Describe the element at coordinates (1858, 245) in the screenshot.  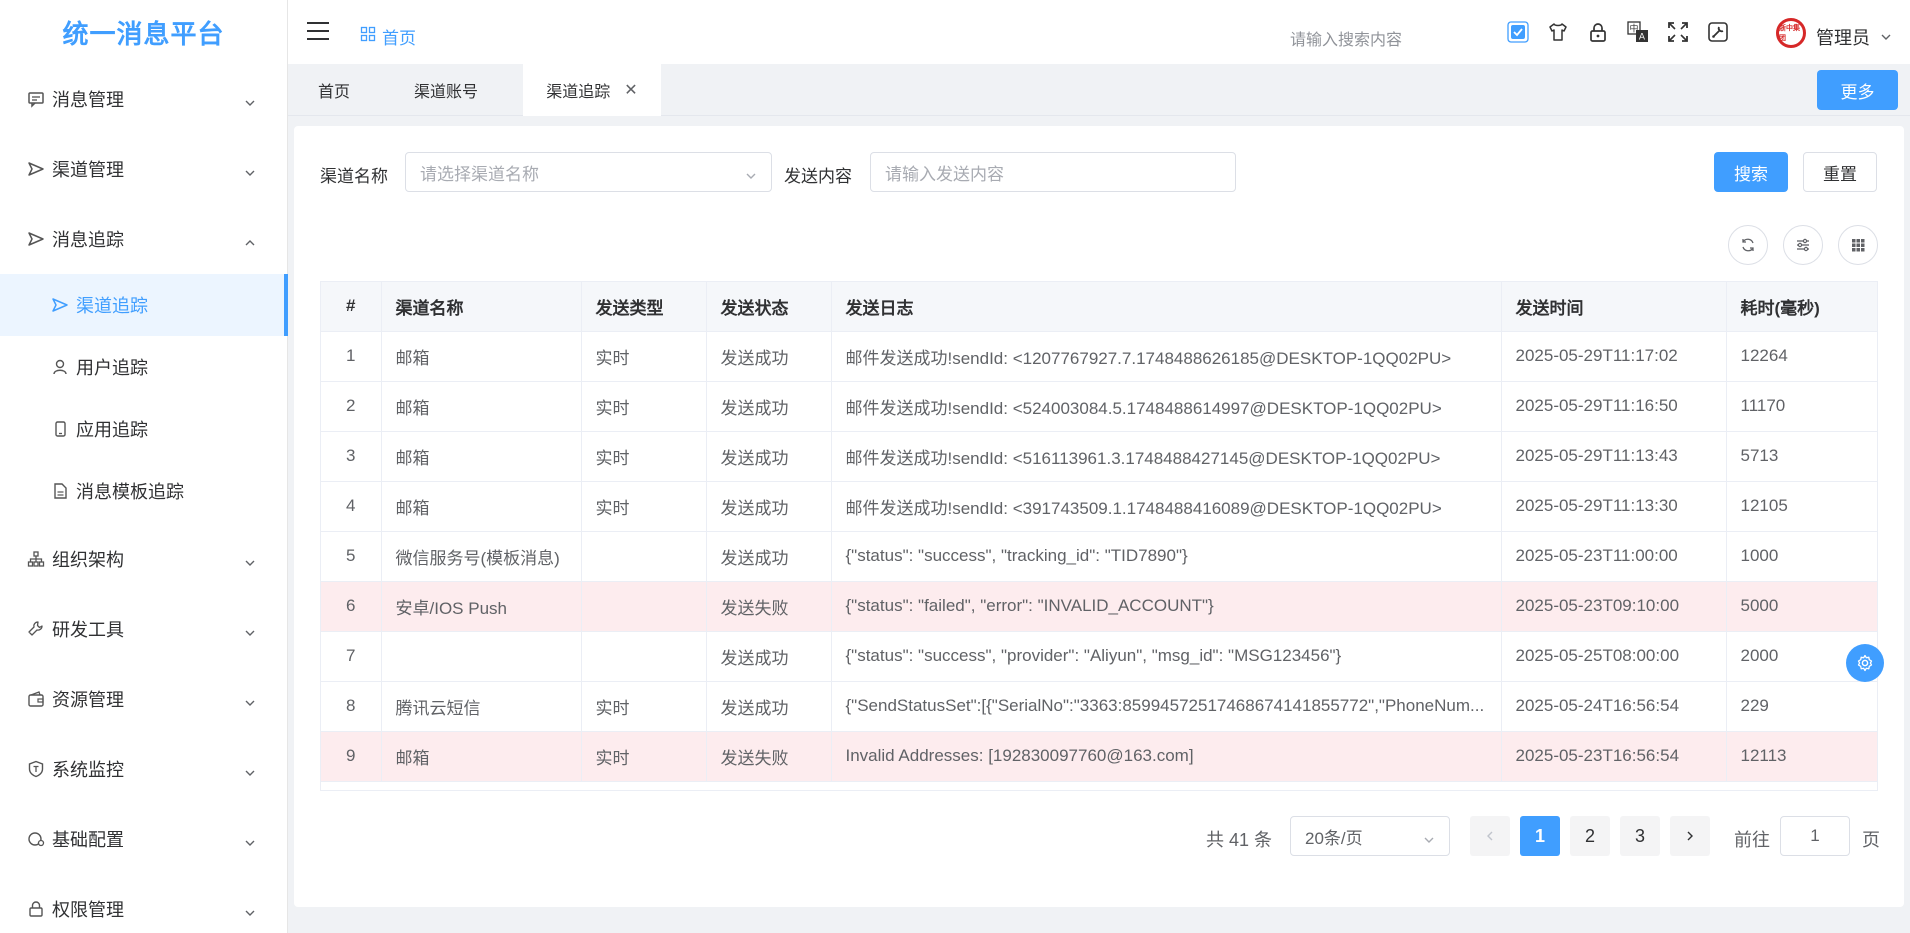
I see `grid-columns-icon` at that location.